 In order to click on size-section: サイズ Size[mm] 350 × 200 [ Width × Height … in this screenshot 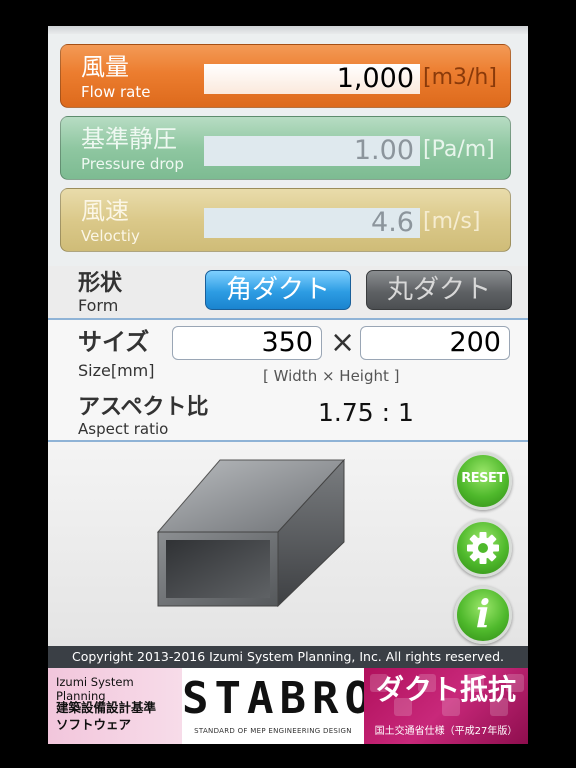, I will do `click(288, 381)`.